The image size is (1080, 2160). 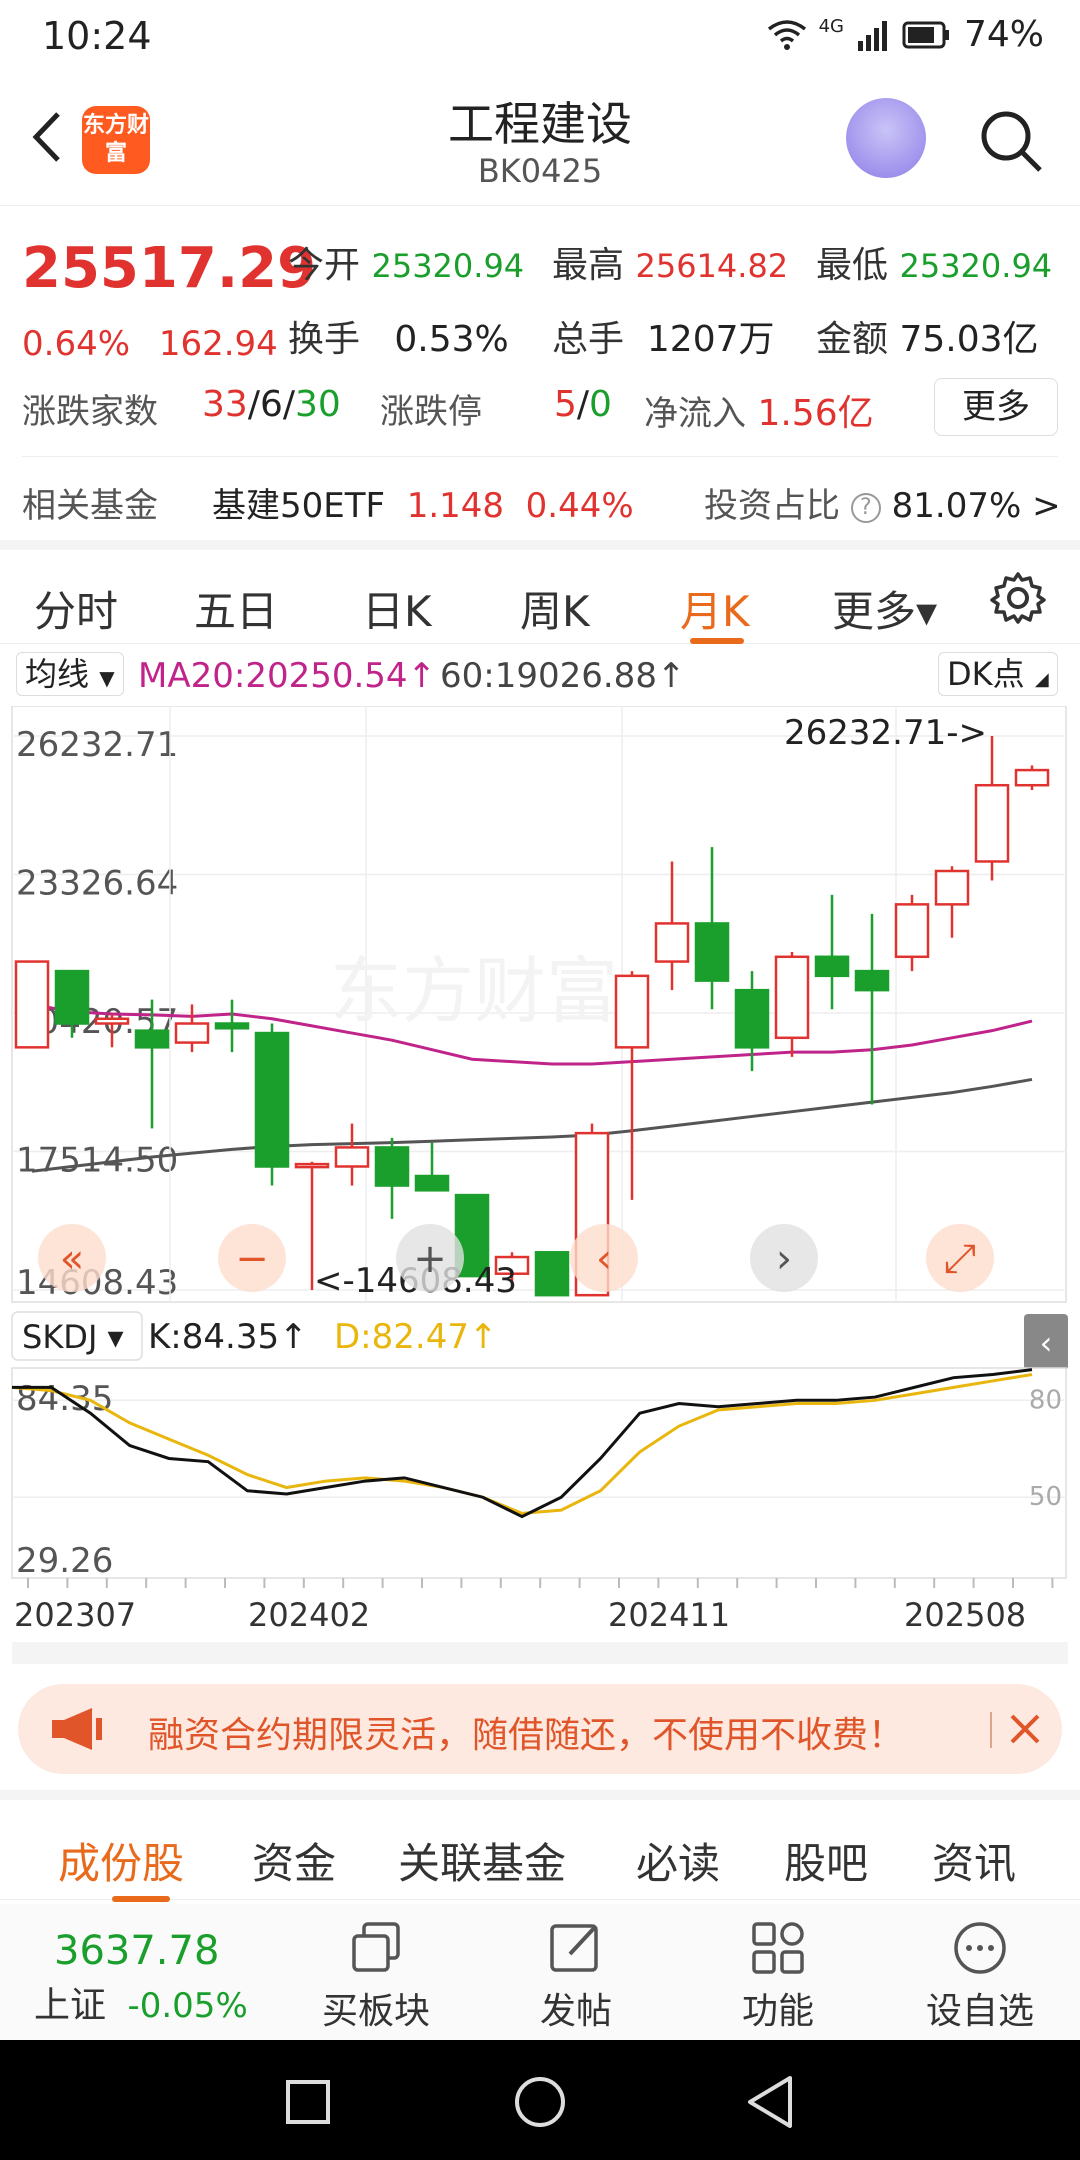 What do you see at coordinates (75, 1615) in the screenshot?
I see `x-axis-label: 202307` at bounding box center [75, 1615].